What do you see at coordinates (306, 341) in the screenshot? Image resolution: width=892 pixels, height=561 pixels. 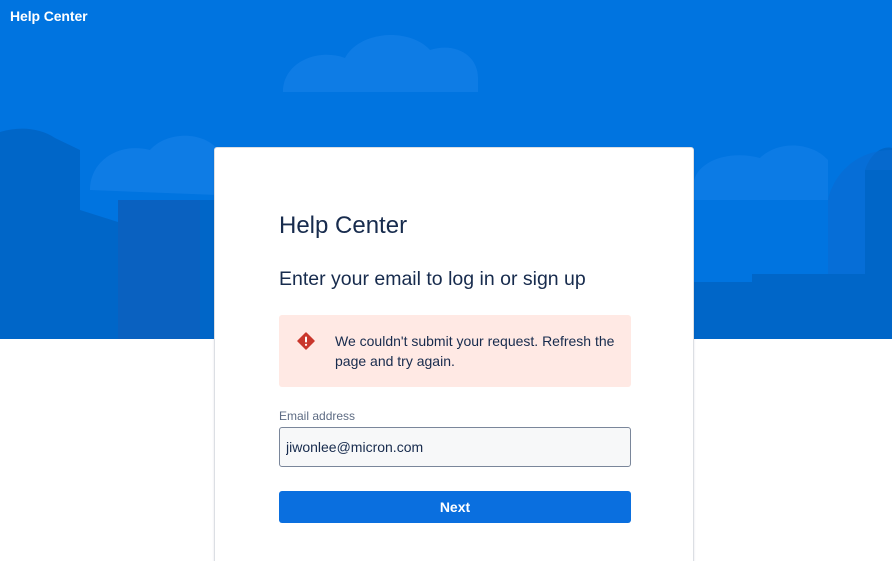 I see `warning-icon` at bounding box center [306, 341].